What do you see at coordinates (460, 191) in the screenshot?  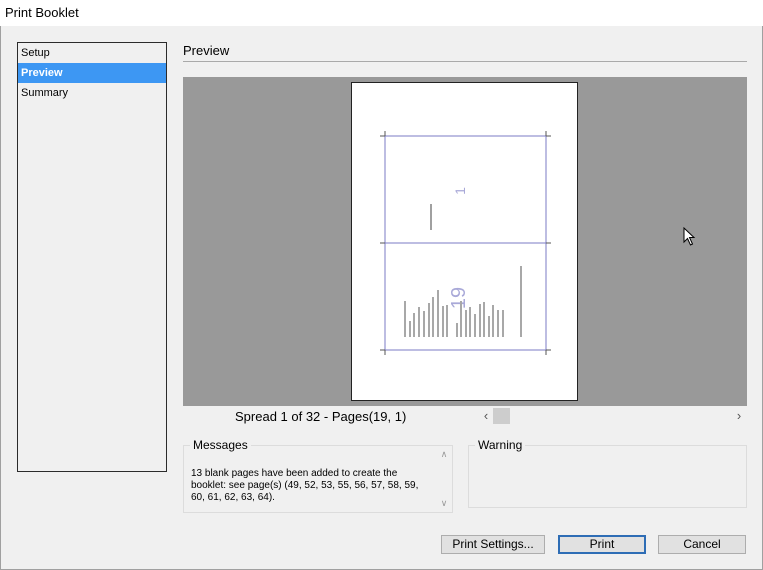 I see `page-number-top: 1` at bounding box center [460, 191].